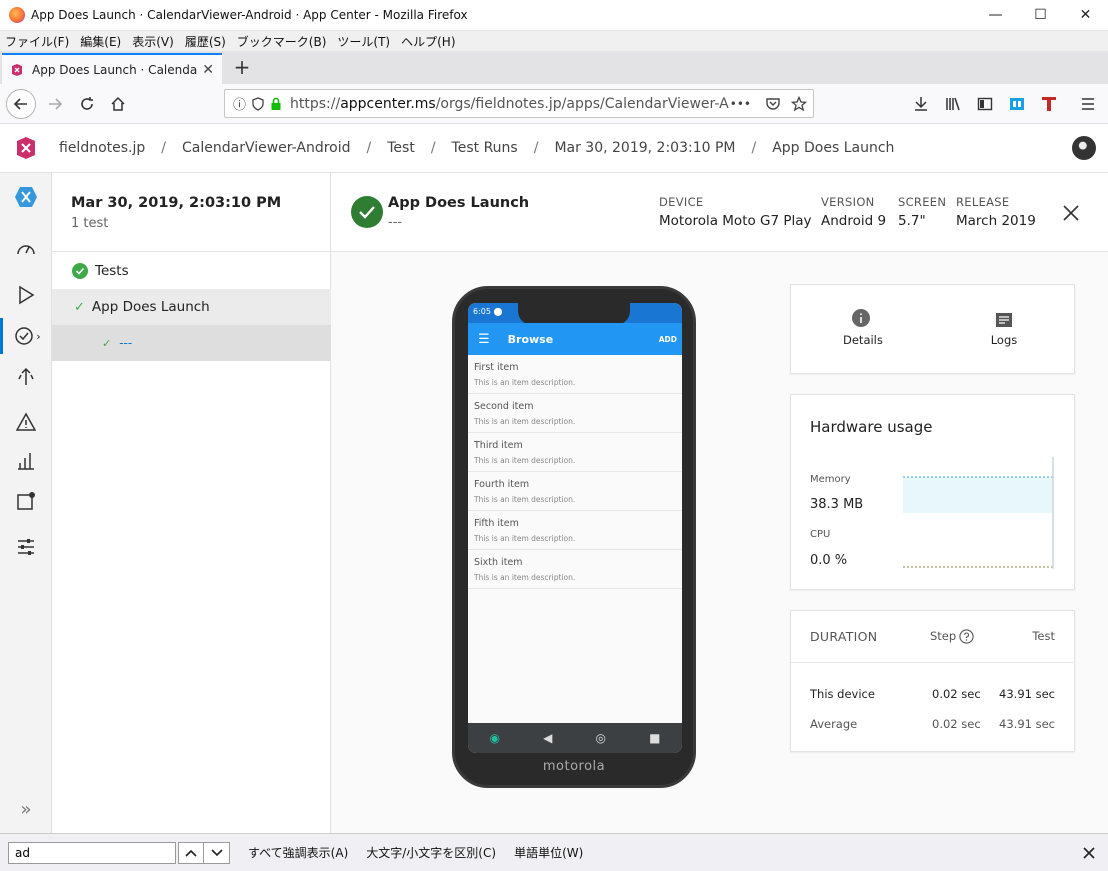 The image size is (1108, 871). I want to click on play-icon, so click(27, 295).